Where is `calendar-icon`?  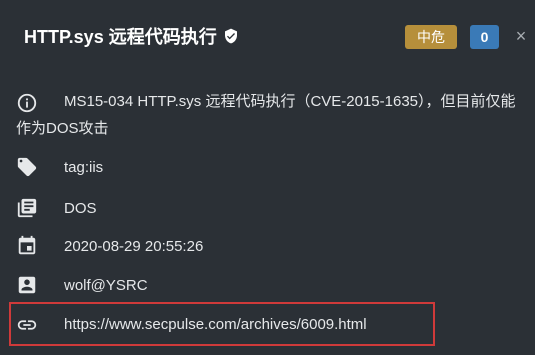
calendar-icon is located at coordinates (27, 245).